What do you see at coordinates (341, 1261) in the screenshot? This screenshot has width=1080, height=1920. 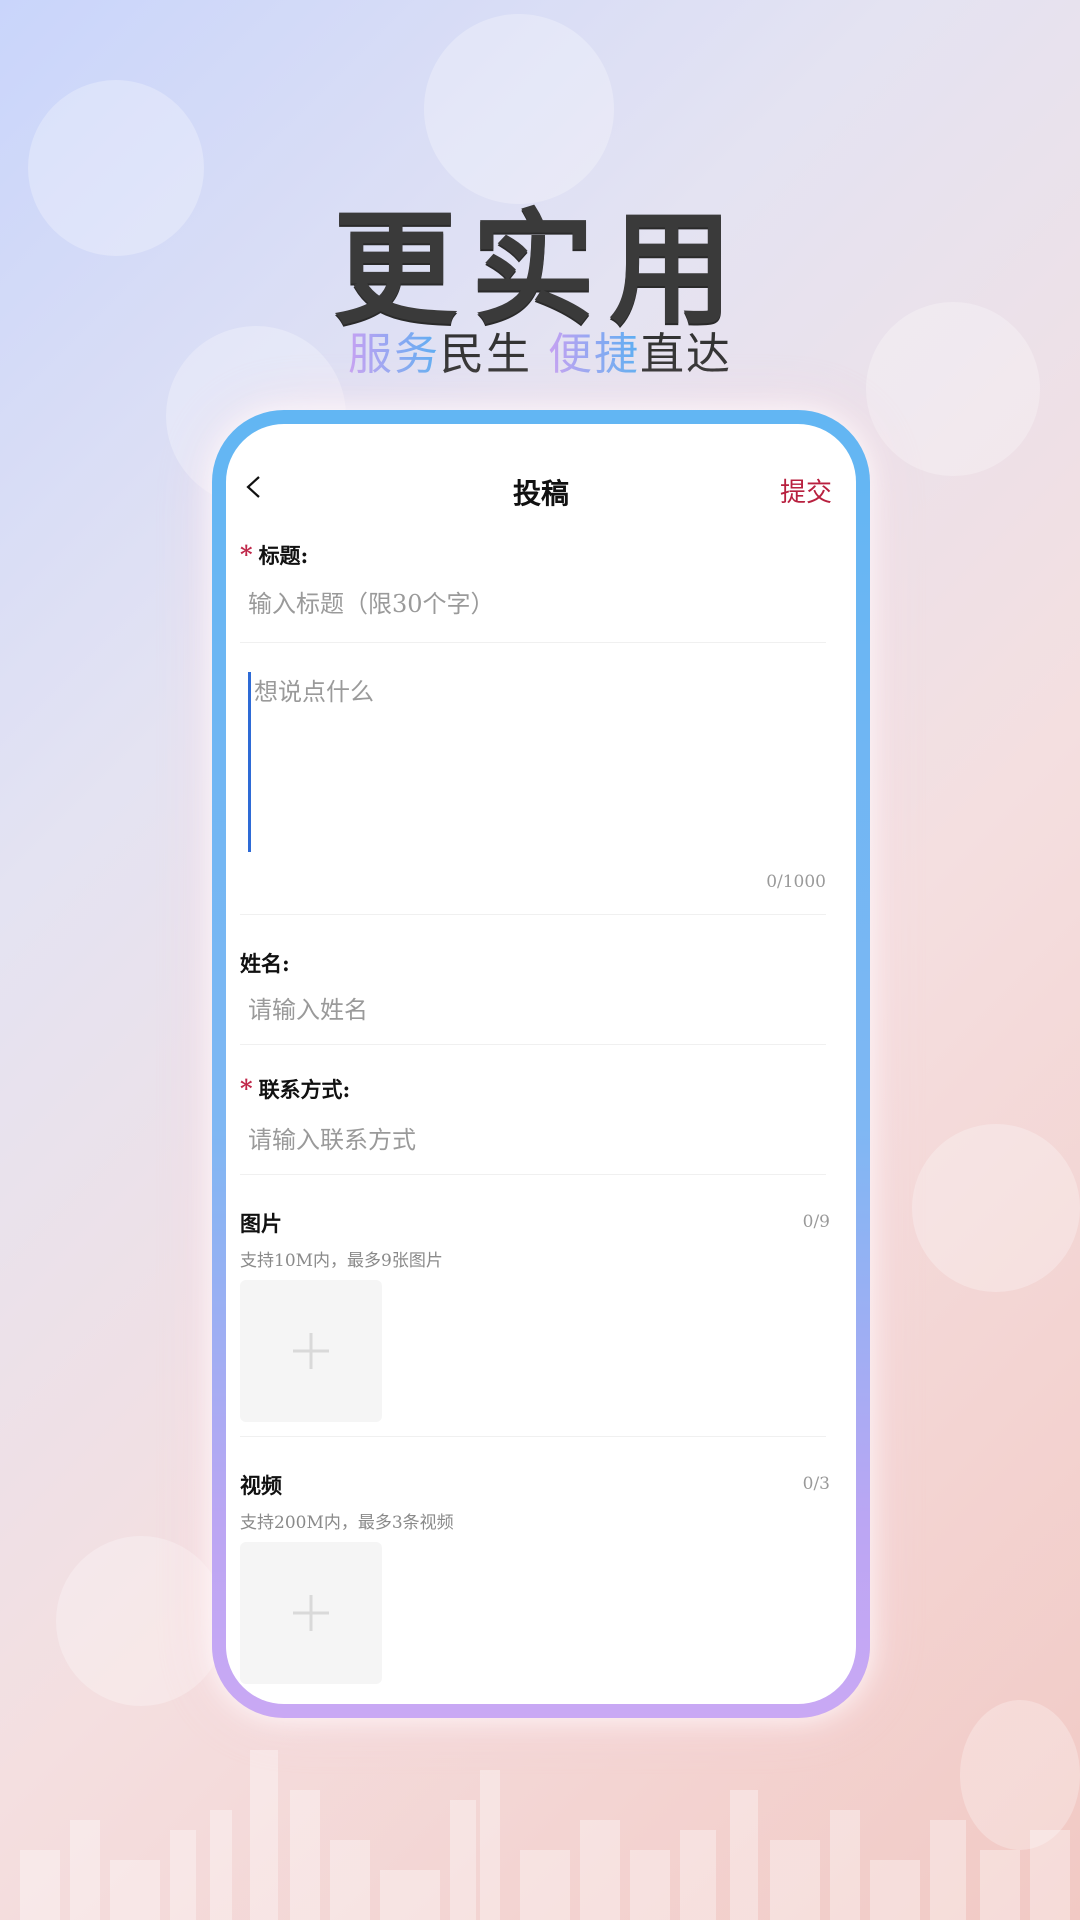 I see `images-hint: 支持10M内，最多9张图片` at bounding box center [341, 1261].